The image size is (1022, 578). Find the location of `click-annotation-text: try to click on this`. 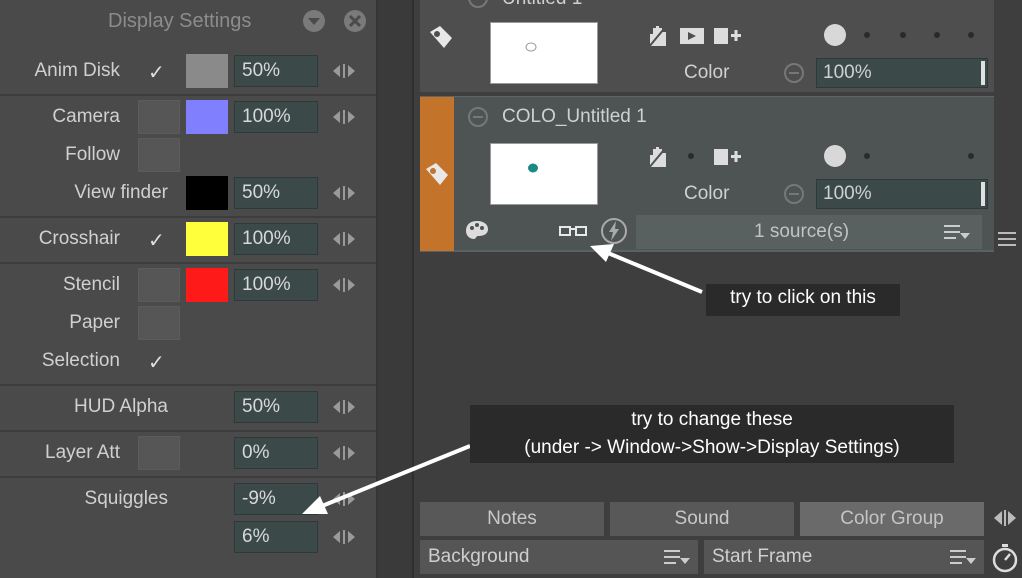

click-annotation-text: try to click on this is located at coordinates (803, 297).